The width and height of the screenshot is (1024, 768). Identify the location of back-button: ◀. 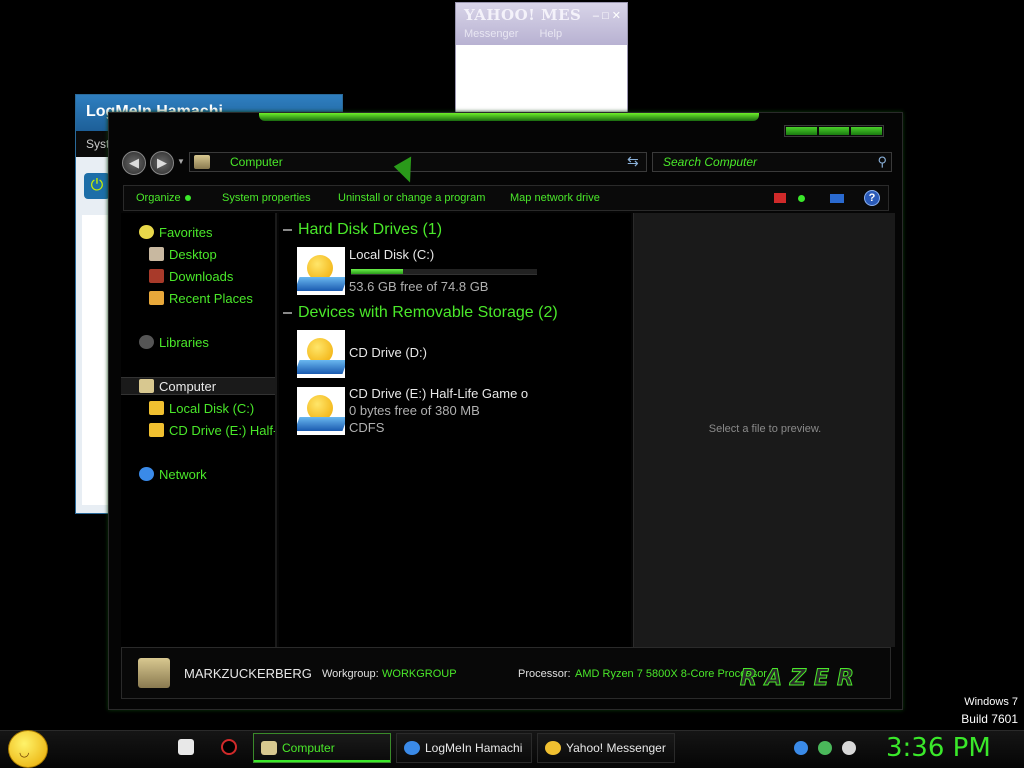
(134, 163).